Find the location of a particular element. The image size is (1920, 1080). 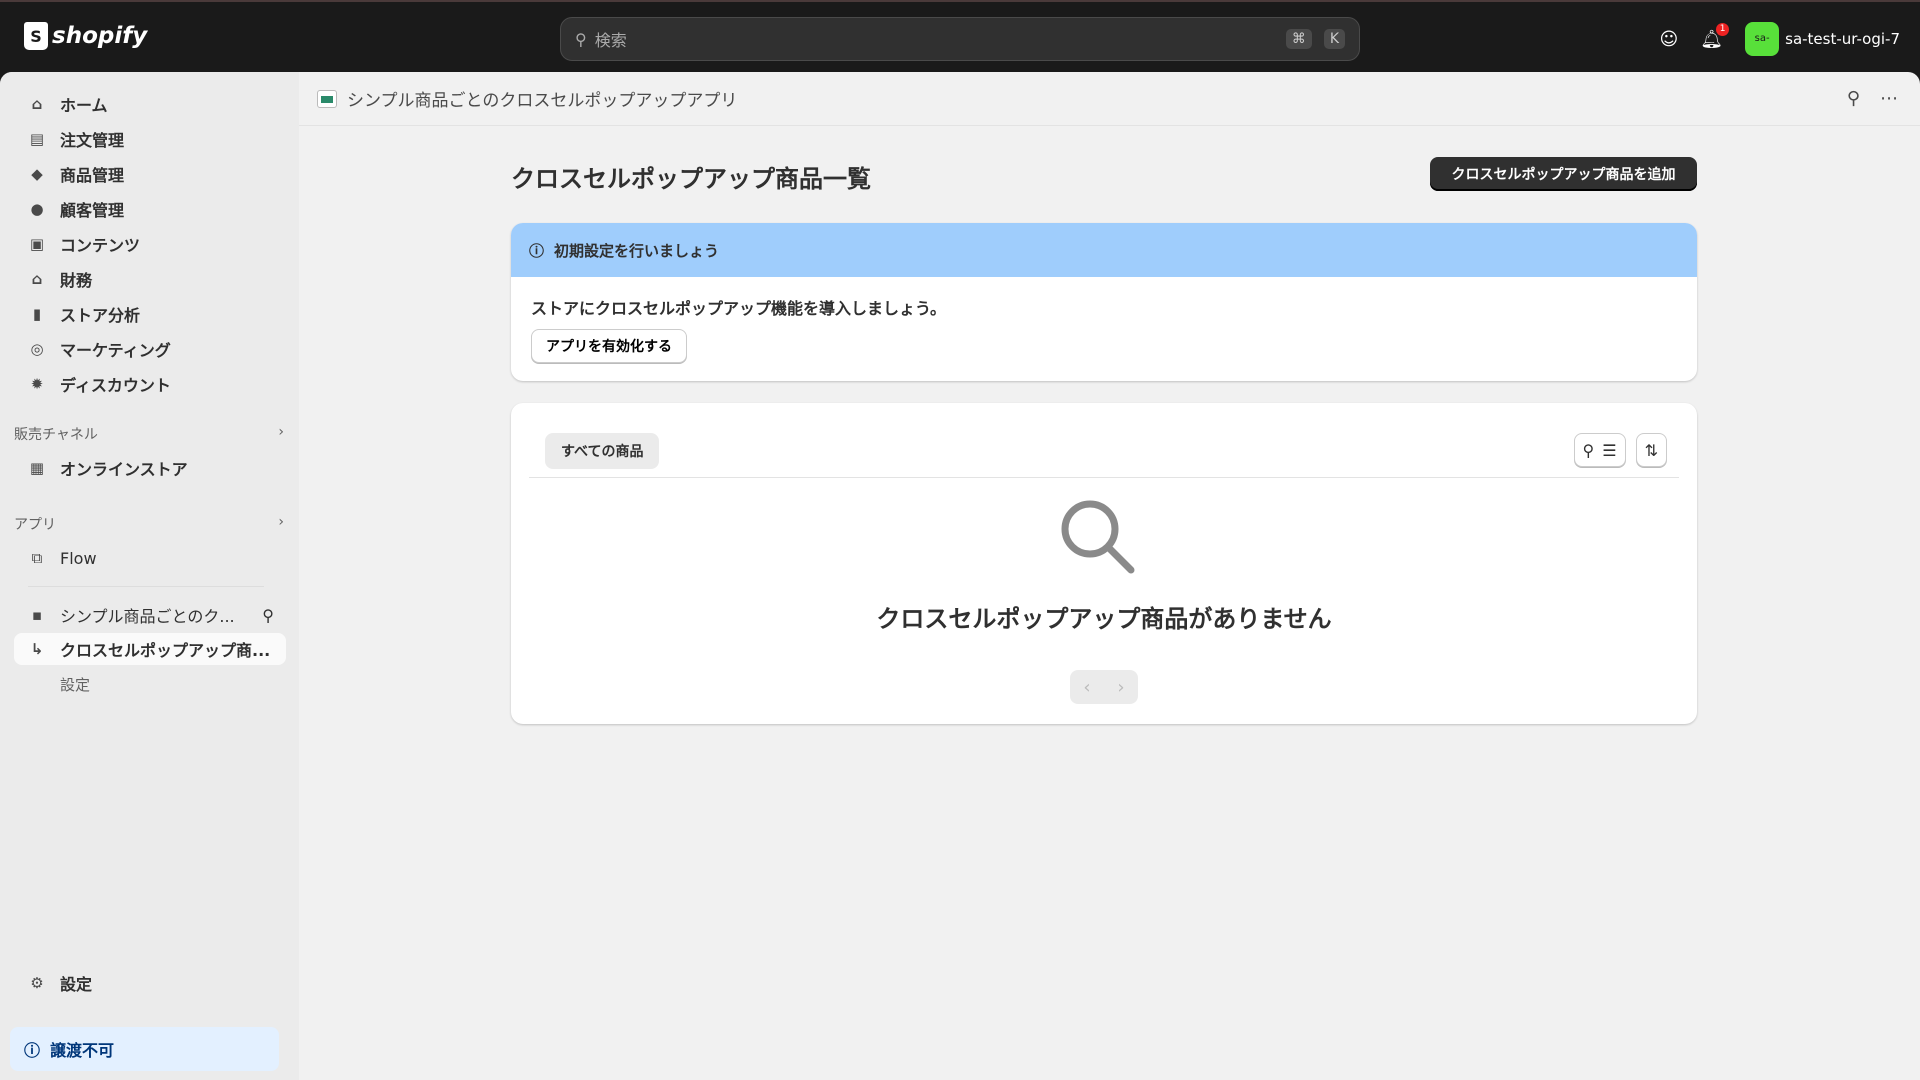

label: オンラインストア is located at coordinates (124, 469).